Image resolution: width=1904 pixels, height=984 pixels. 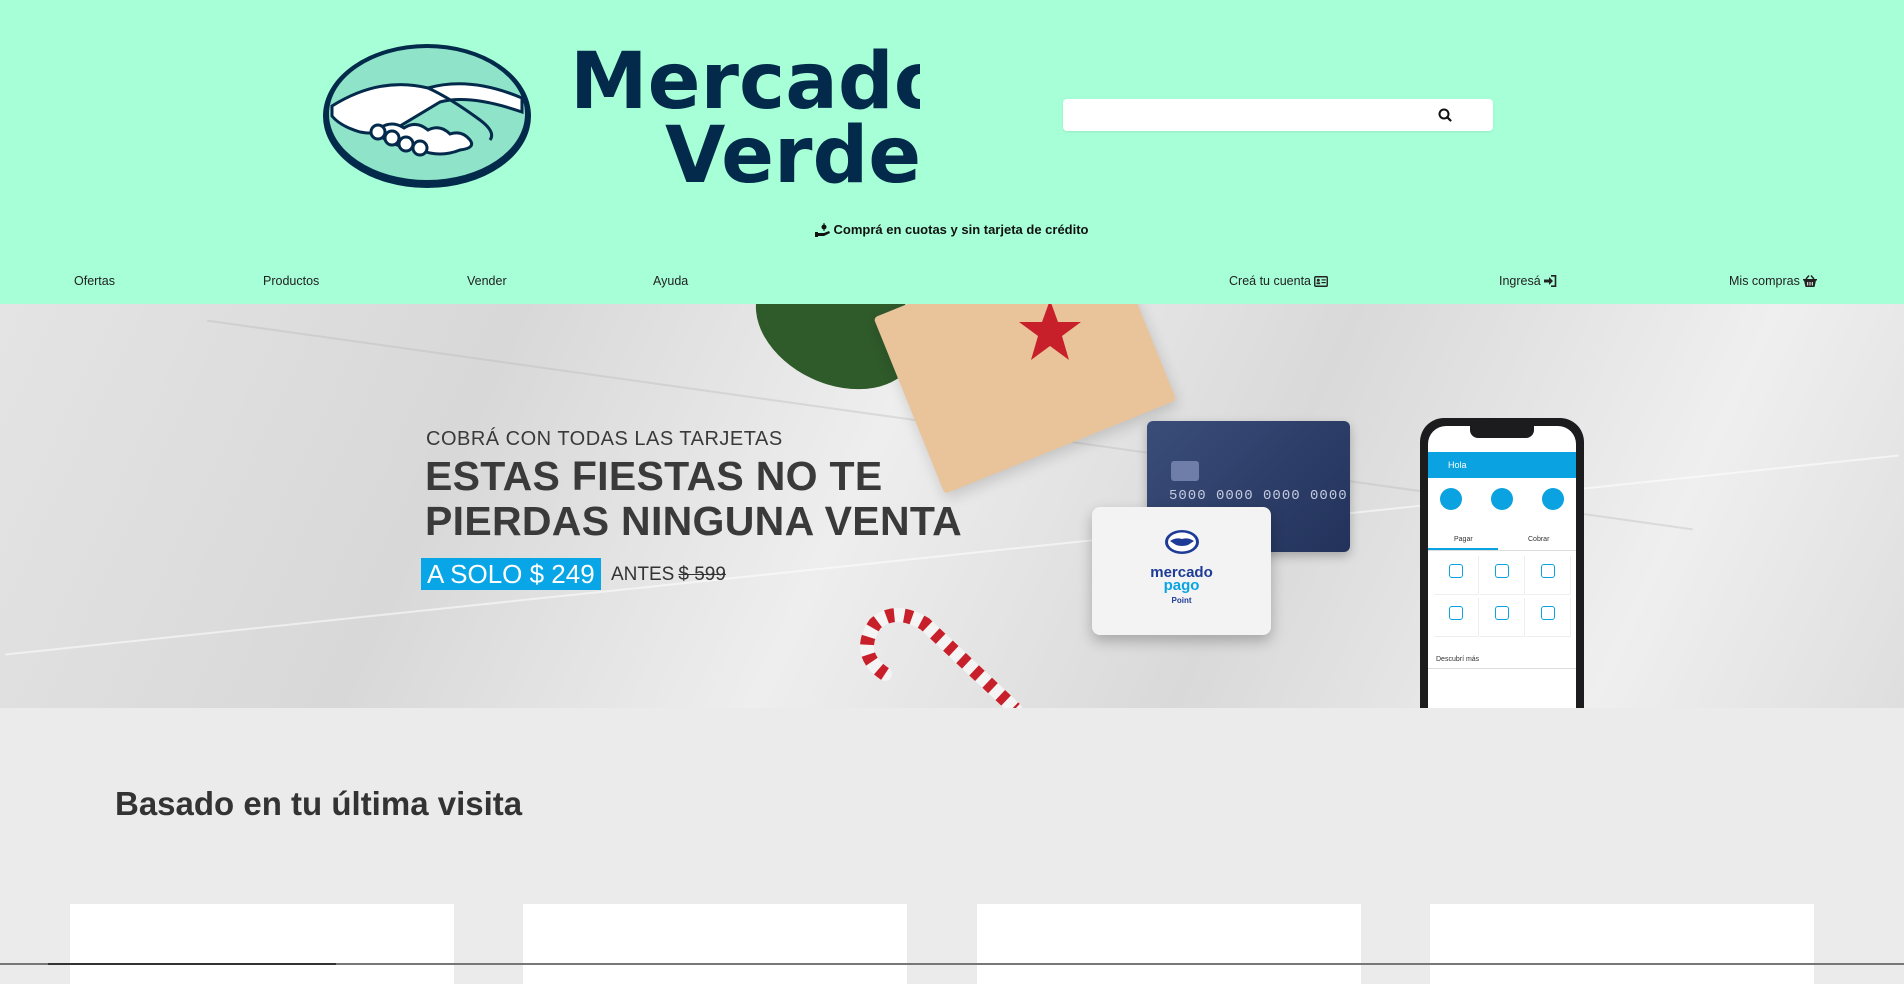 I want to click on search-input, so click(x=1255, y=115).